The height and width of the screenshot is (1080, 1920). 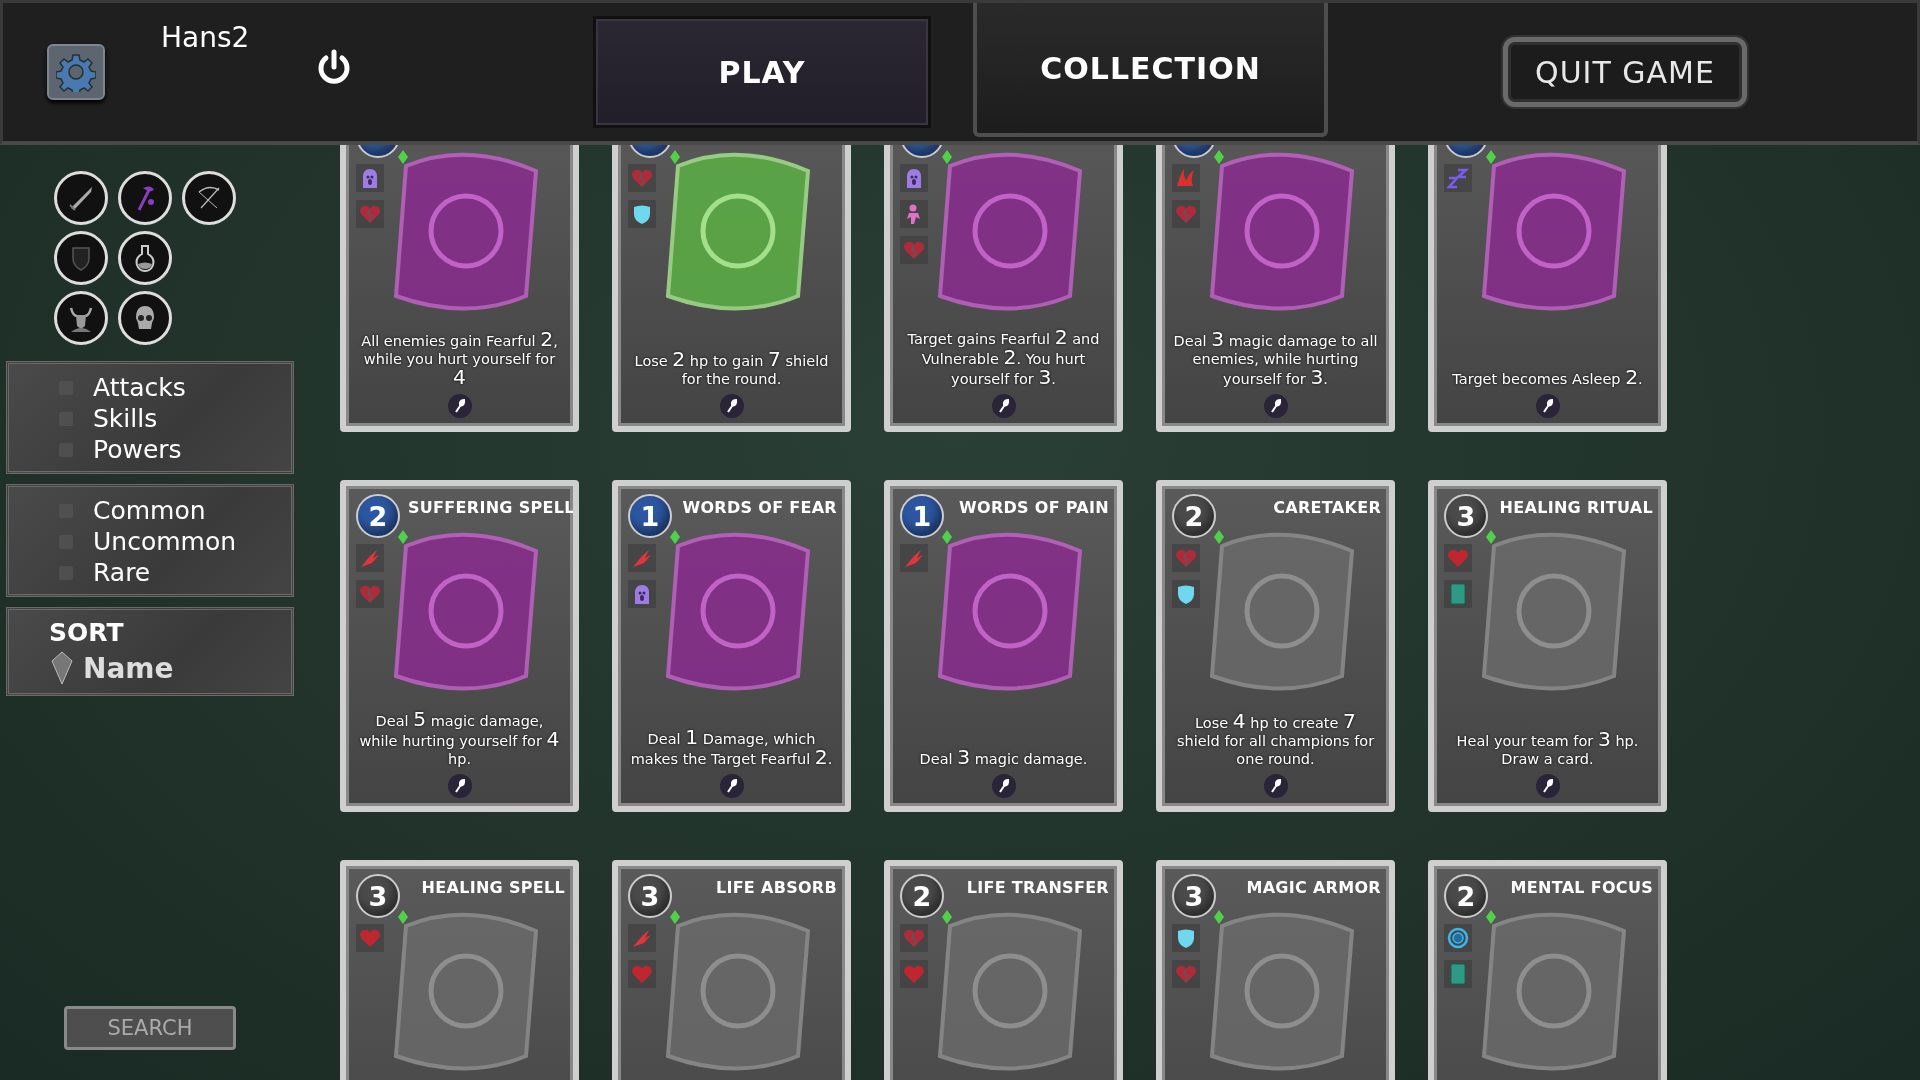 What do you see at coordinates (459, 288) in the screenshot?
I see `card: All enemies gain Fearful 2, while you hurt yourself for 4` at bounding box center [459, 288].